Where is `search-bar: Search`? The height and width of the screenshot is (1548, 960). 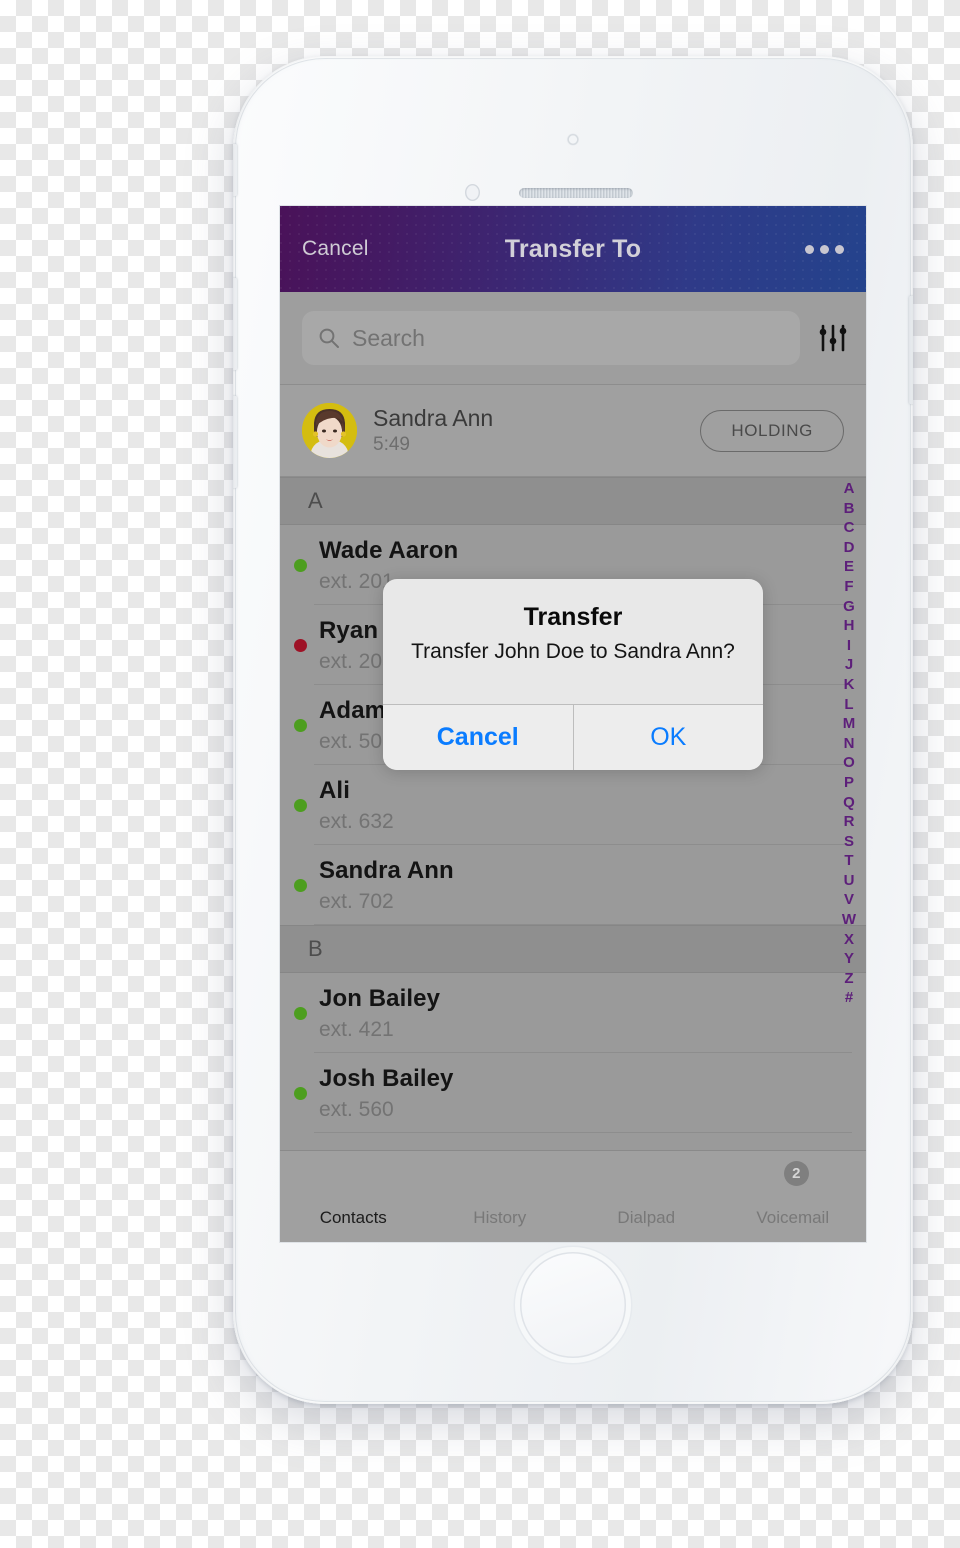 search-bar: Search is located at coordinates (573, 338).